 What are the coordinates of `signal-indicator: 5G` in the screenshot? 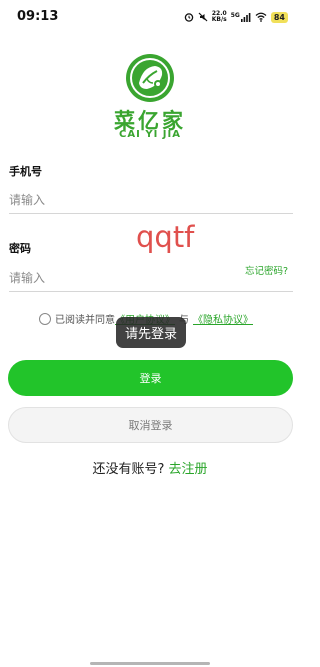 It's located at (240, 16).